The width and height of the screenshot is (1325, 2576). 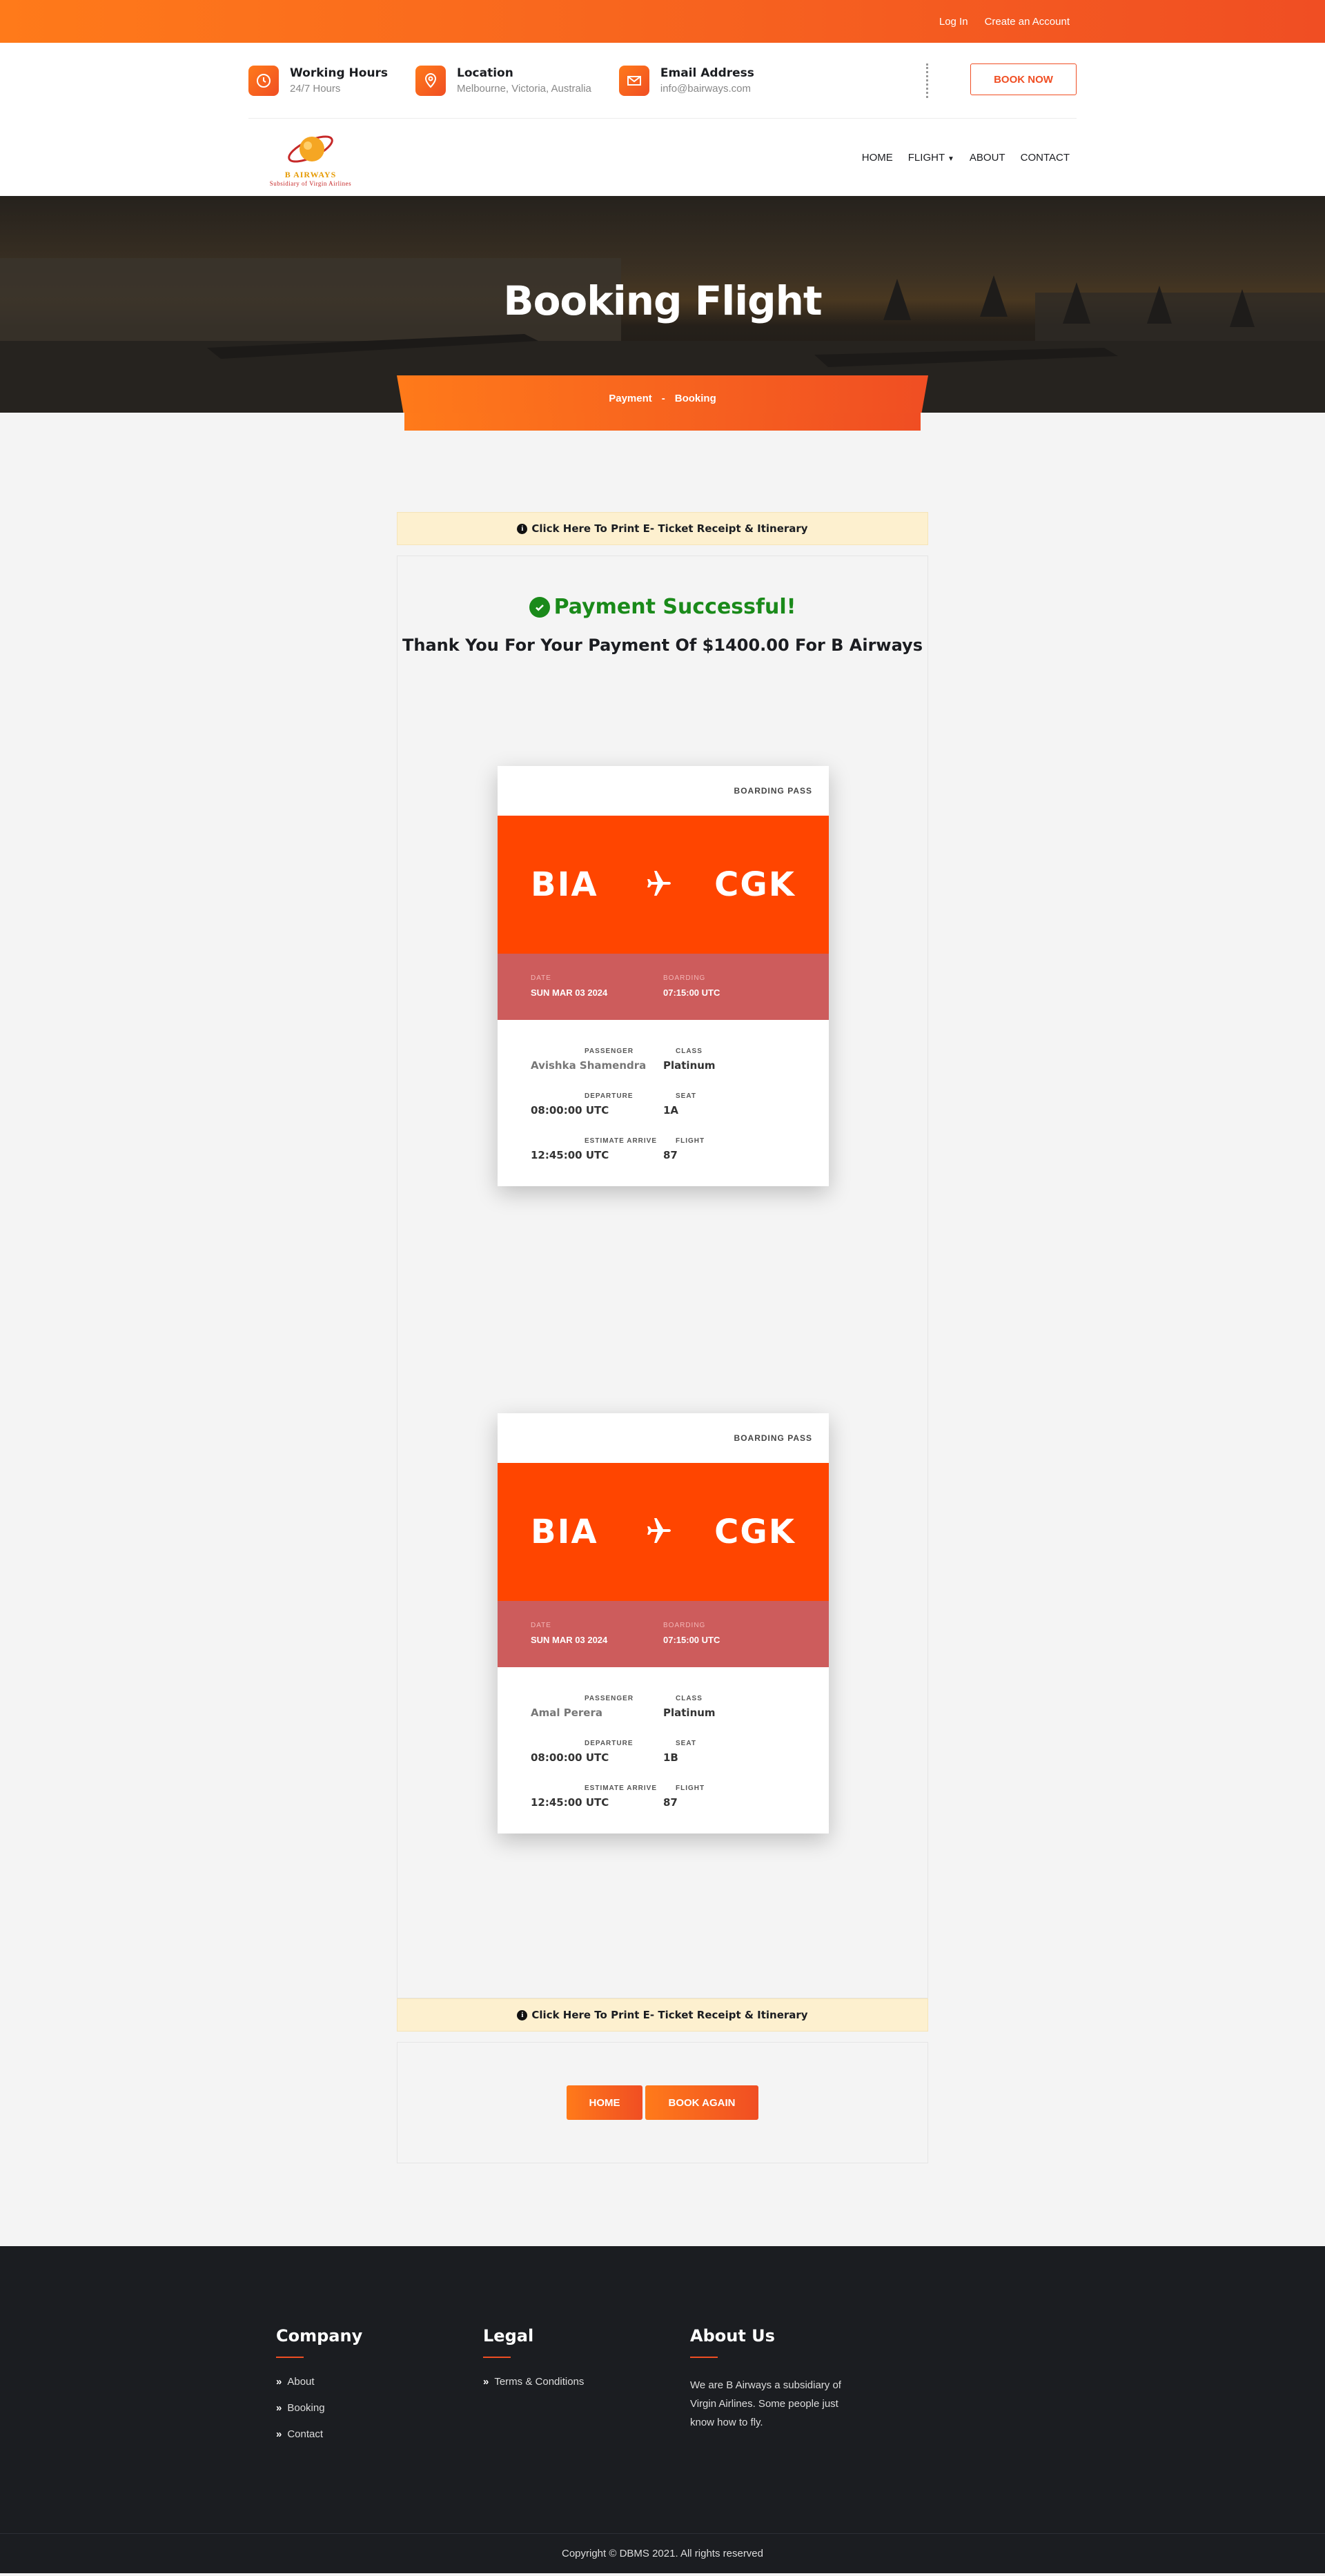 I want to click on check-circle-icon, so click(x=539, y=607).